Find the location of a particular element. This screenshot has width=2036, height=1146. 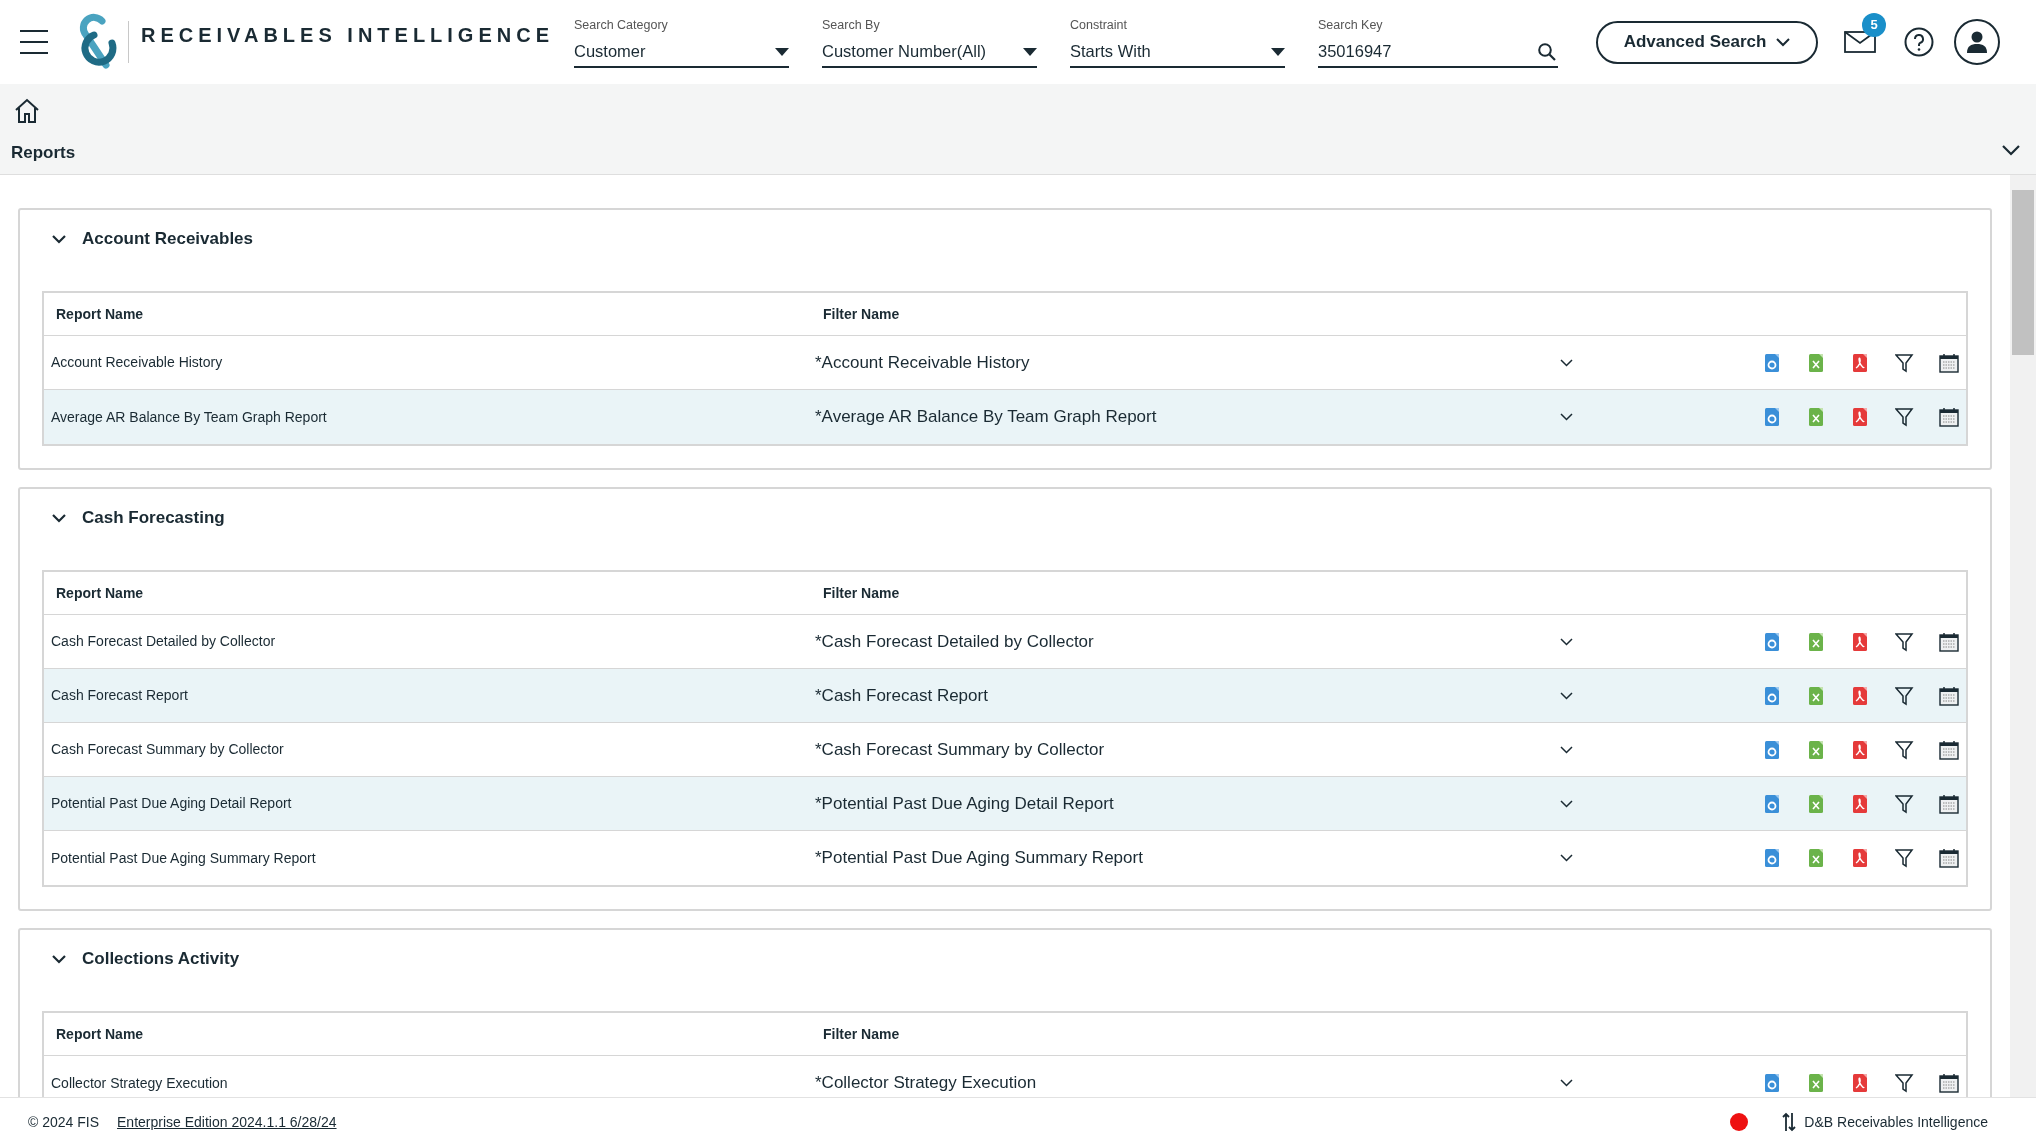

report-name: Cash Forecast Report is located at coordinates (119, 695).